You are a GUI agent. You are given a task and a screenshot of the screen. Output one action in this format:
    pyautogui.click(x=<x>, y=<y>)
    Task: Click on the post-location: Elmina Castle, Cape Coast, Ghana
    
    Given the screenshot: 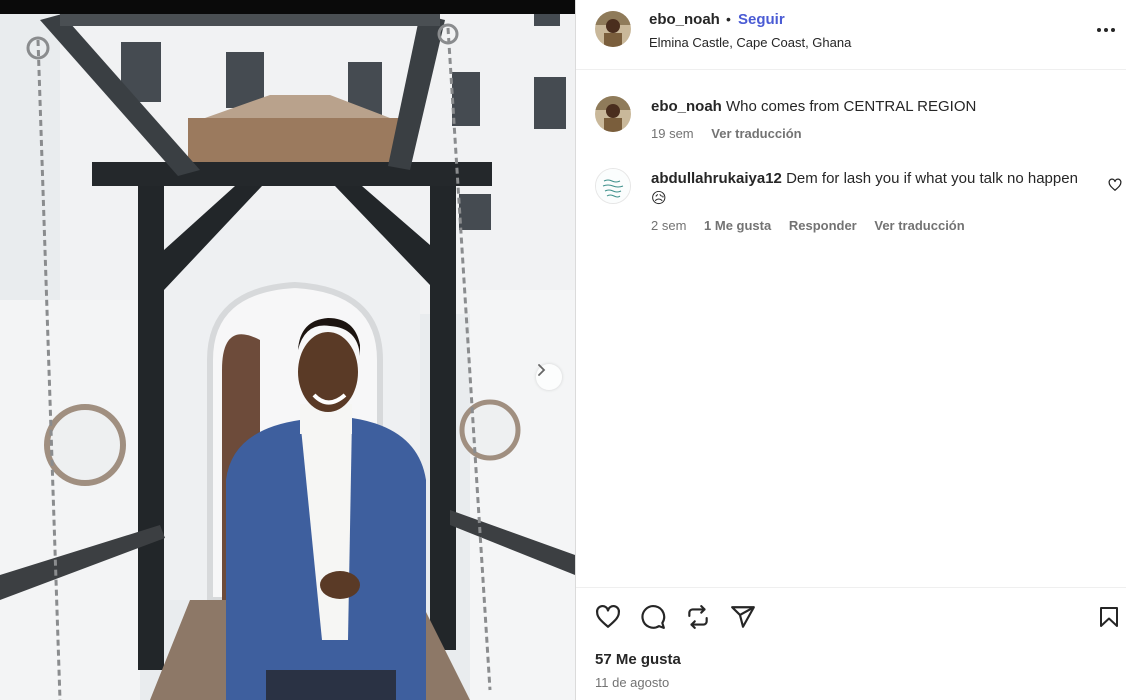 What is the action you would take?
    pyautogui.click(x=750, y=42)
    